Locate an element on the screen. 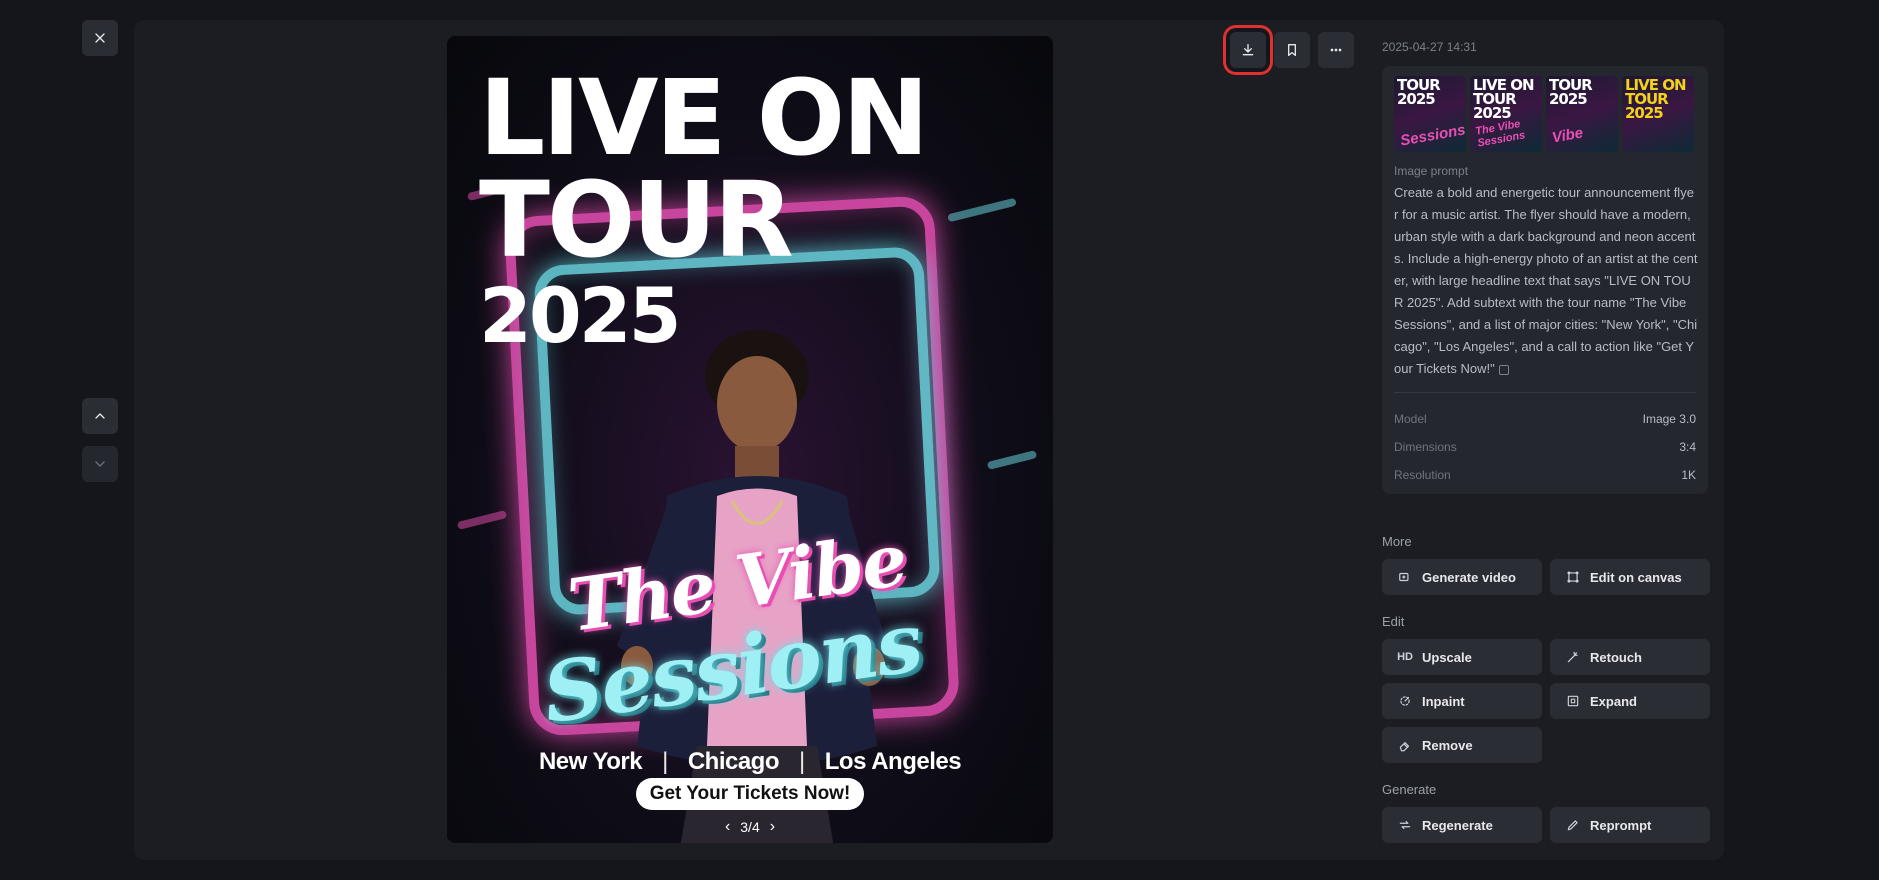 This screenshot has height=880, width=1879. meta-row-model: Model Image 3.0 is located at coordinates (1545, 419).